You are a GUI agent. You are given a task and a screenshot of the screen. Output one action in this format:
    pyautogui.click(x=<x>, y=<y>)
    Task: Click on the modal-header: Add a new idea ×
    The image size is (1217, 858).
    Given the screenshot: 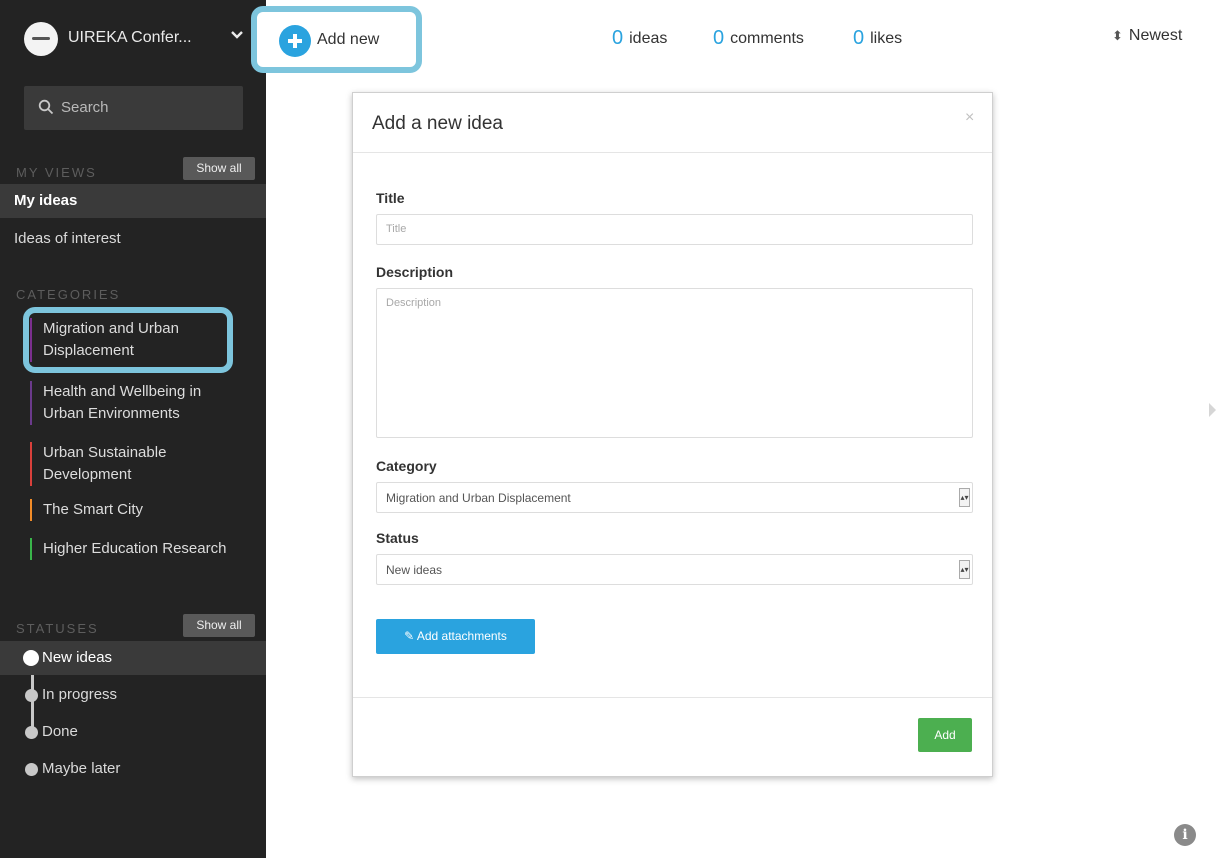 What is the action you would take?
    pyautogui.click(x=672, y=123)
    